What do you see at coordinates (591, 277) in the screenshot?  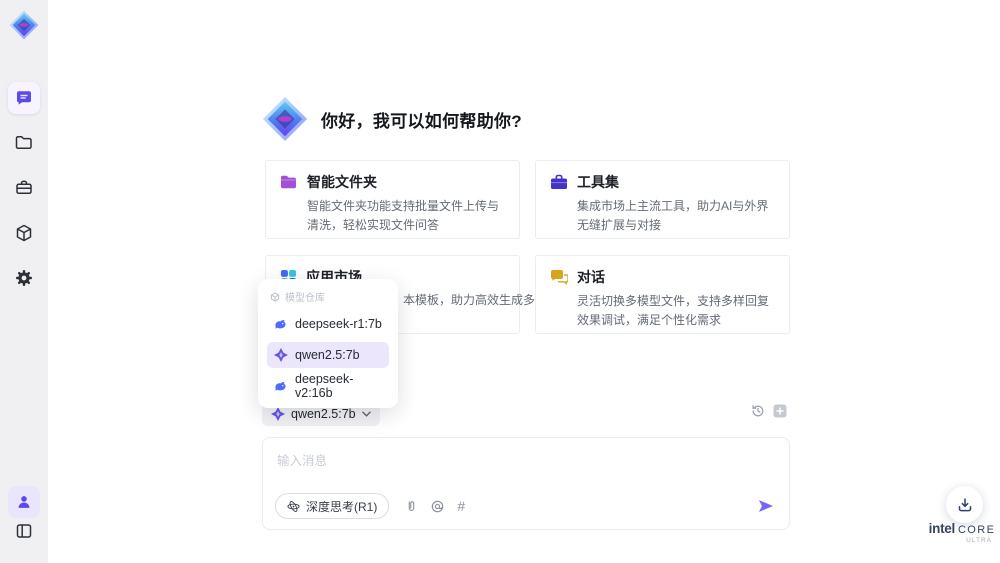 I see `card-title: 对话` at bounding box center [591, 277].